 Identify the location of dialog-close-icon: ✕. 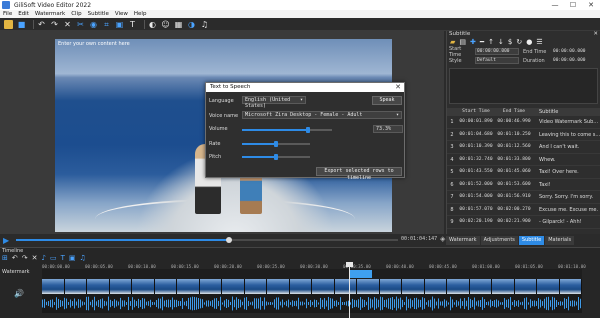
(398, 87).